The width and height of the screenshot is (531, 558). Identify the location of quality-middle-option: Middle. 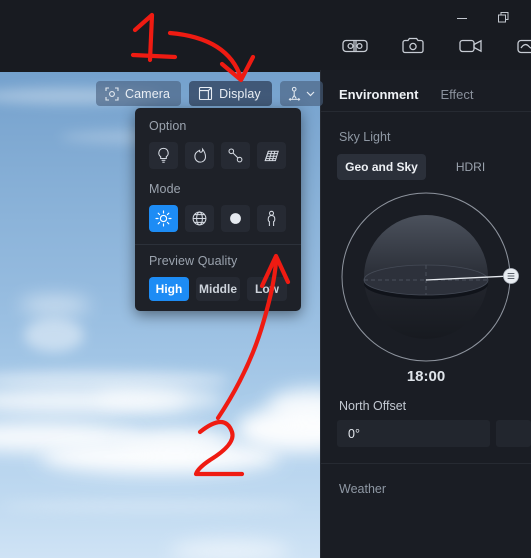
(218, 289).